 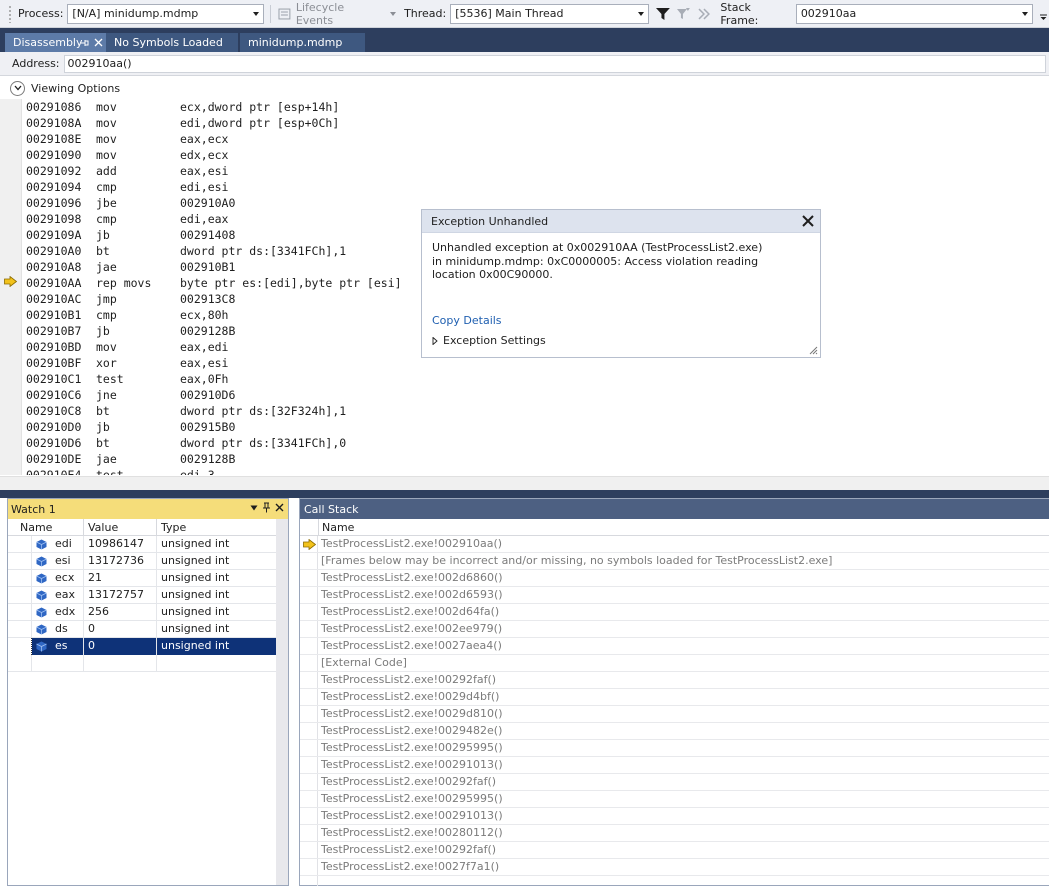 I want to click on toolbar-overflow-icon, so click(x=1044, y=14).